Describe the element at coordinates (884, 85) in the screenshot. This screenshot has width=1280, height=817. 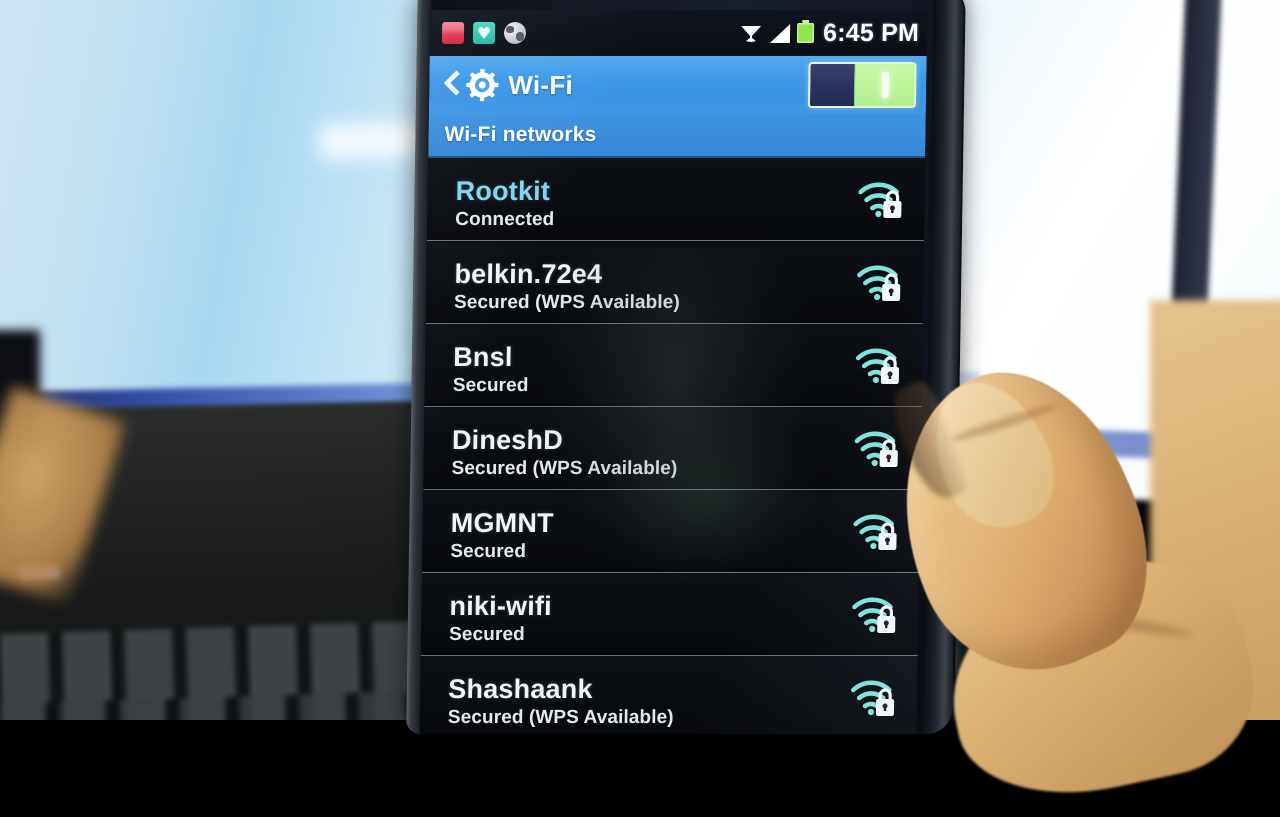
I see `wifi-toggle-track-on` at that location.